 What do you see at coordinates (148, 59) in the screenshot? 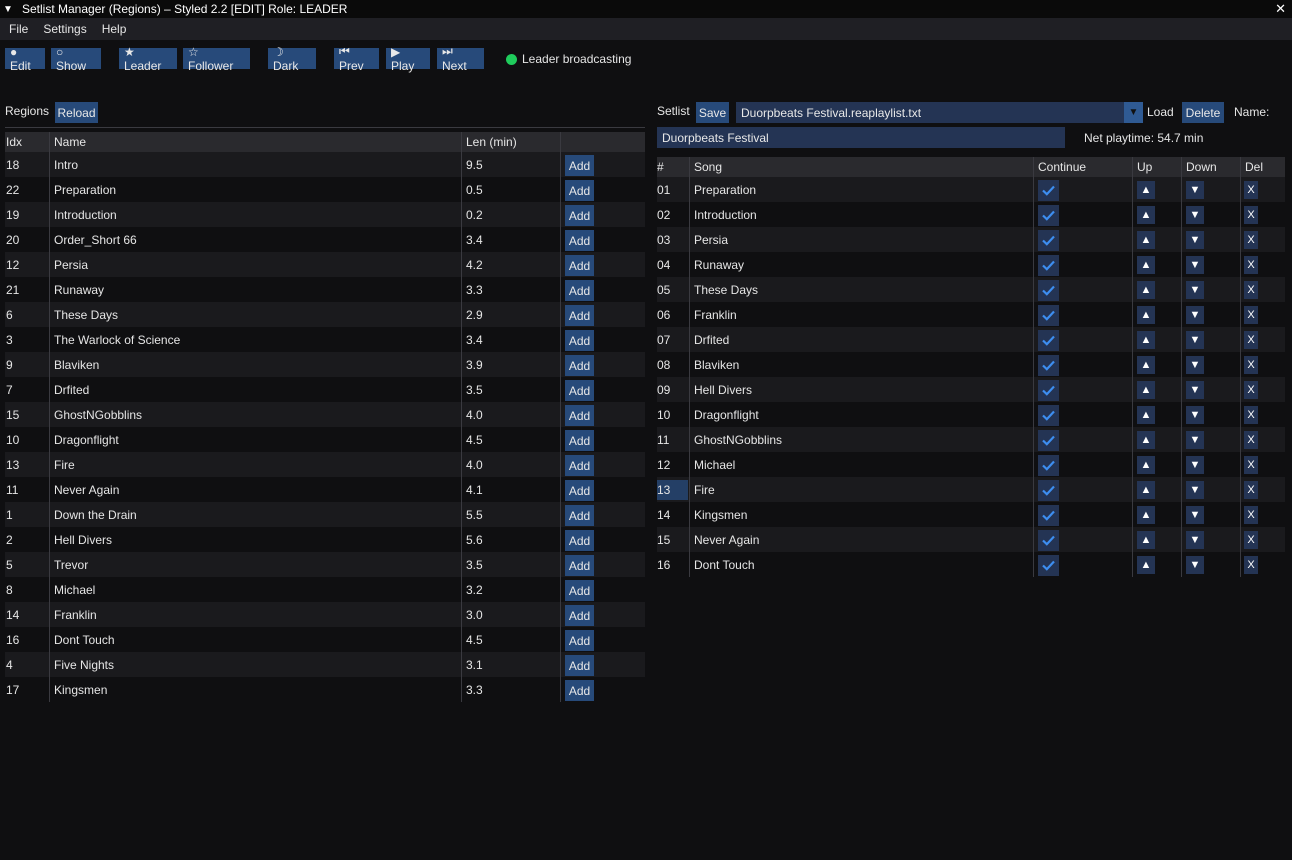
I see `leader-role-button: ★ Leader` at bounding box center [148, 59].